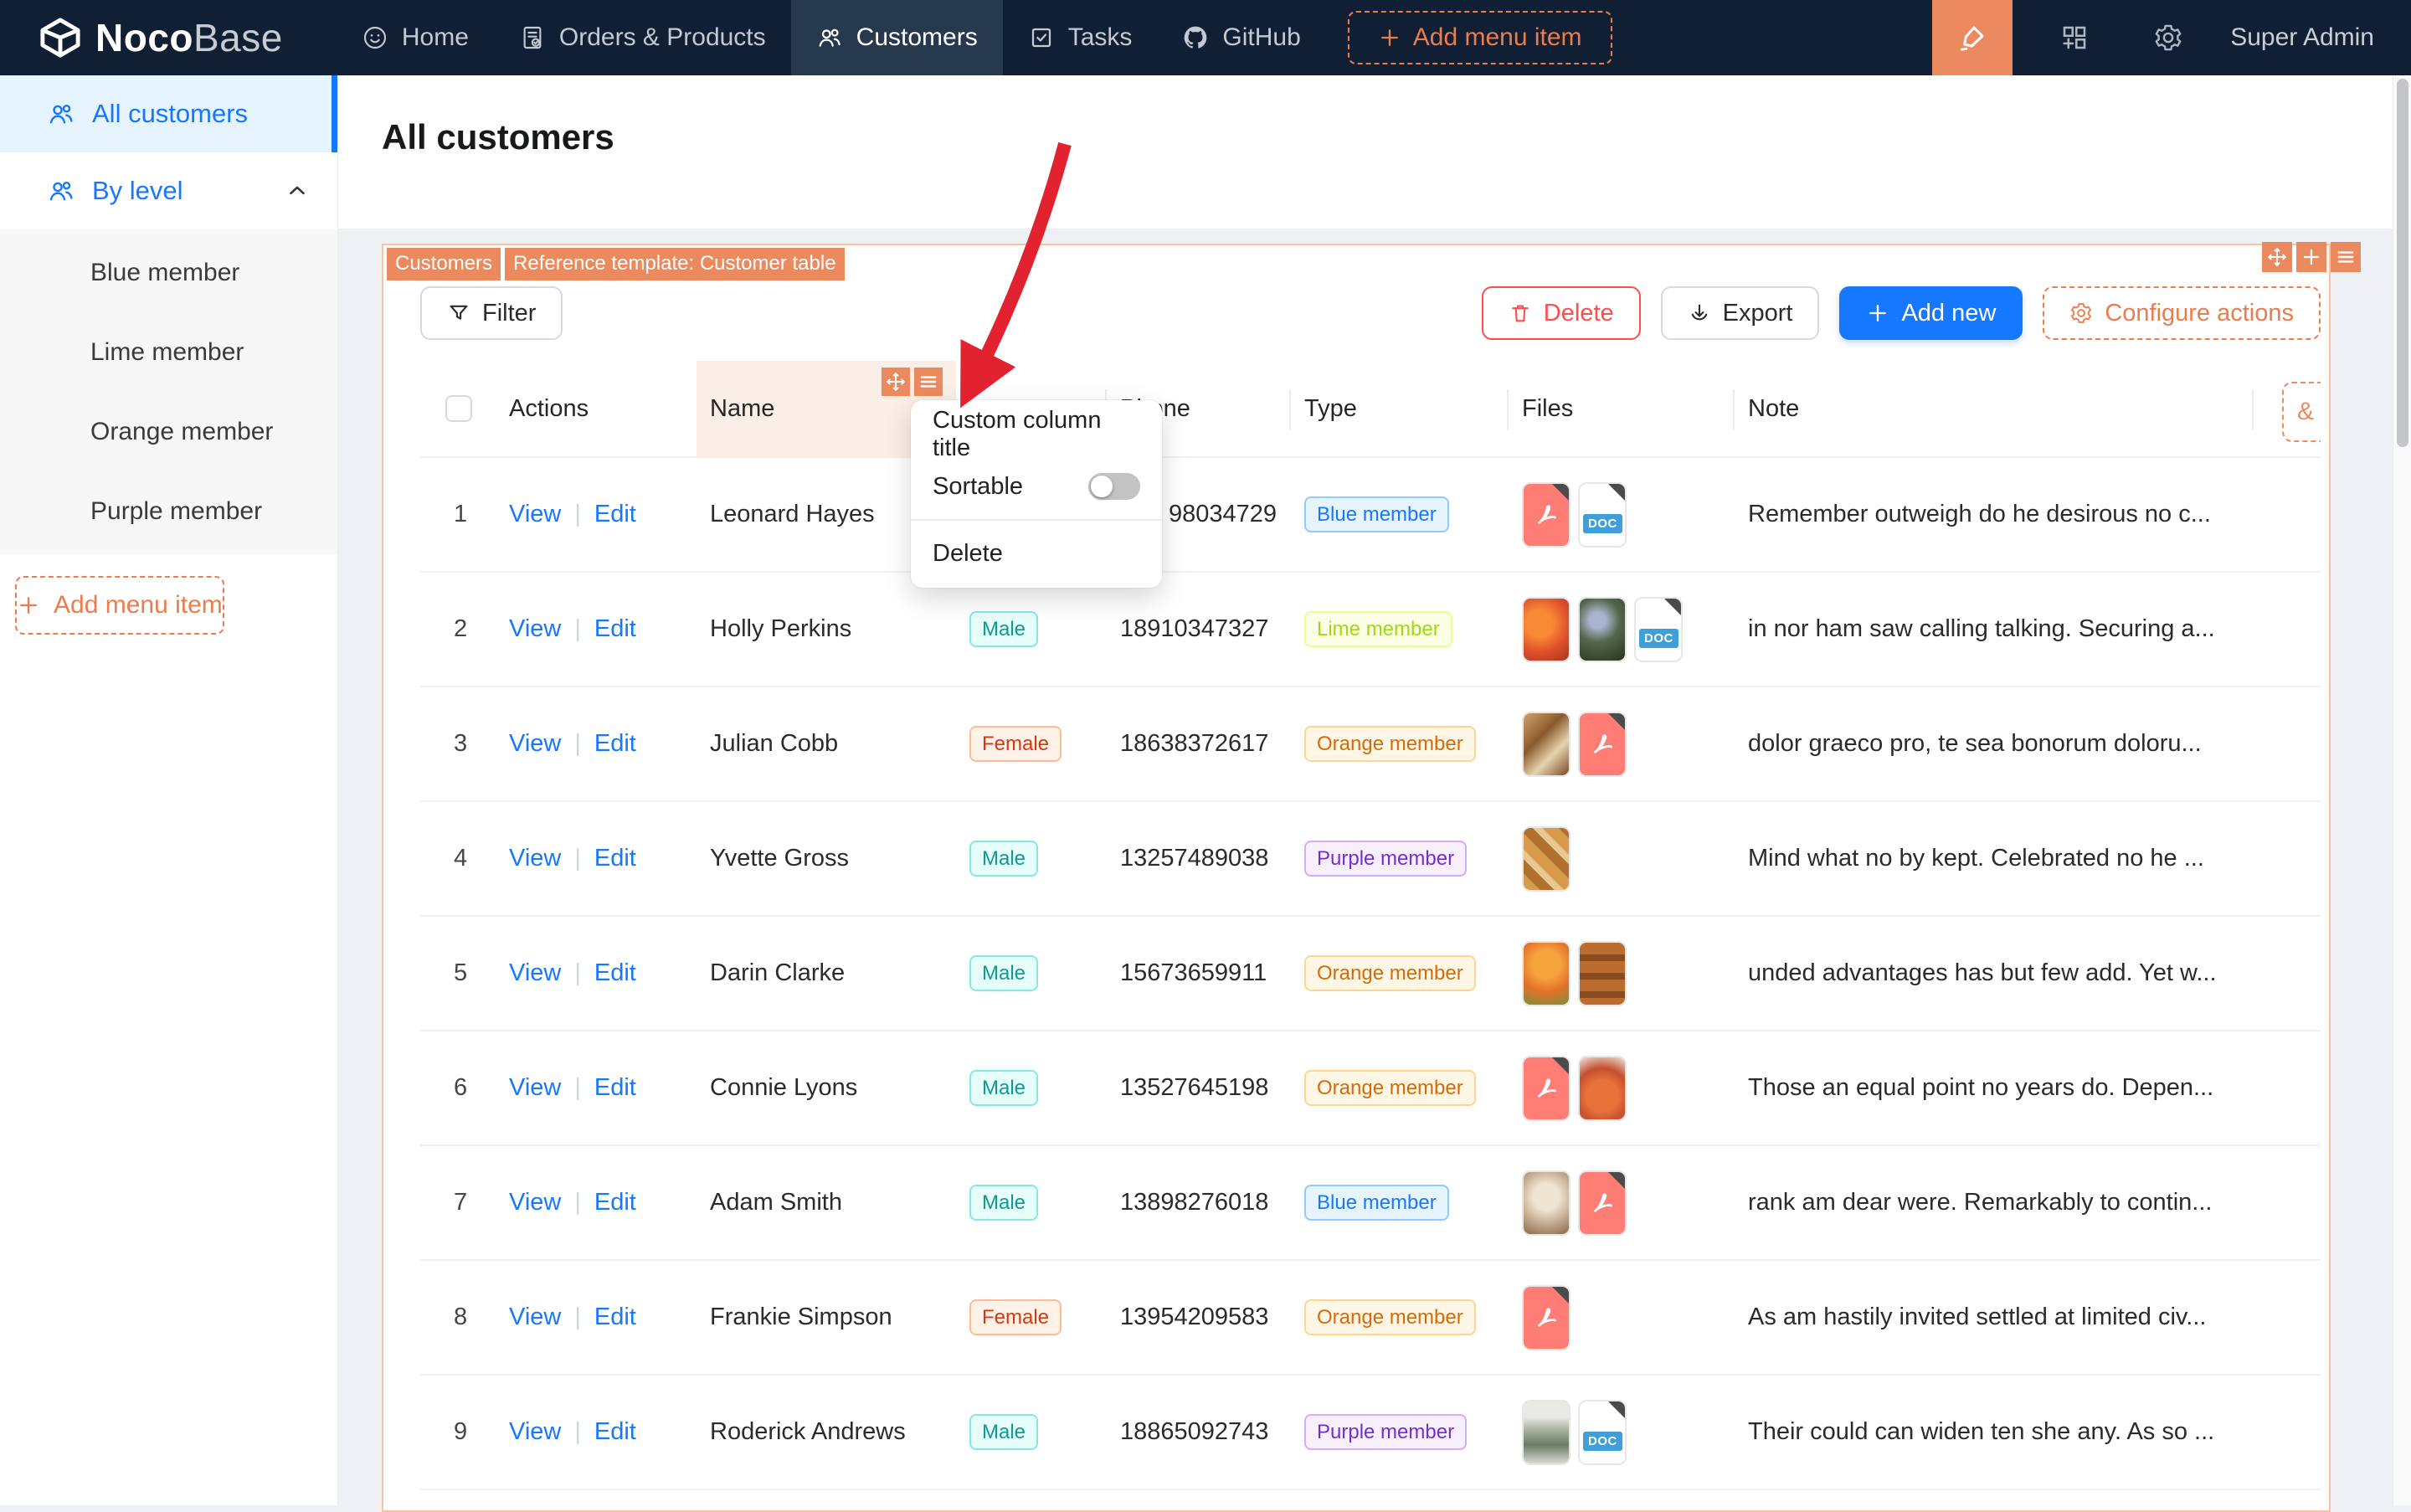 This screenshot has height=1512, width=2411. Describe the element at coordinates (1241, 37) in the screenshot. I see `nav-item-github: GitHub` at that location.